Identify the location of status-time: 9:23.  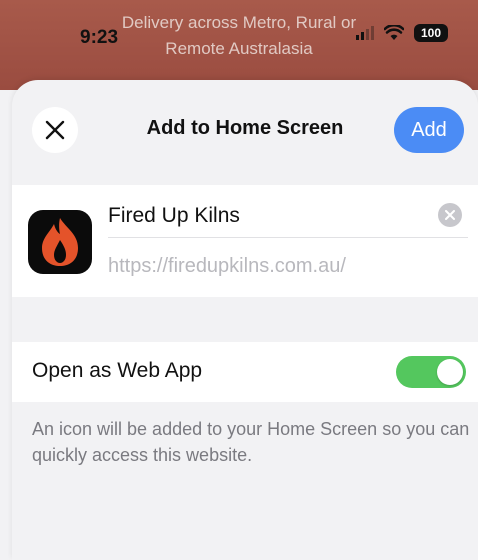
(99, 37).